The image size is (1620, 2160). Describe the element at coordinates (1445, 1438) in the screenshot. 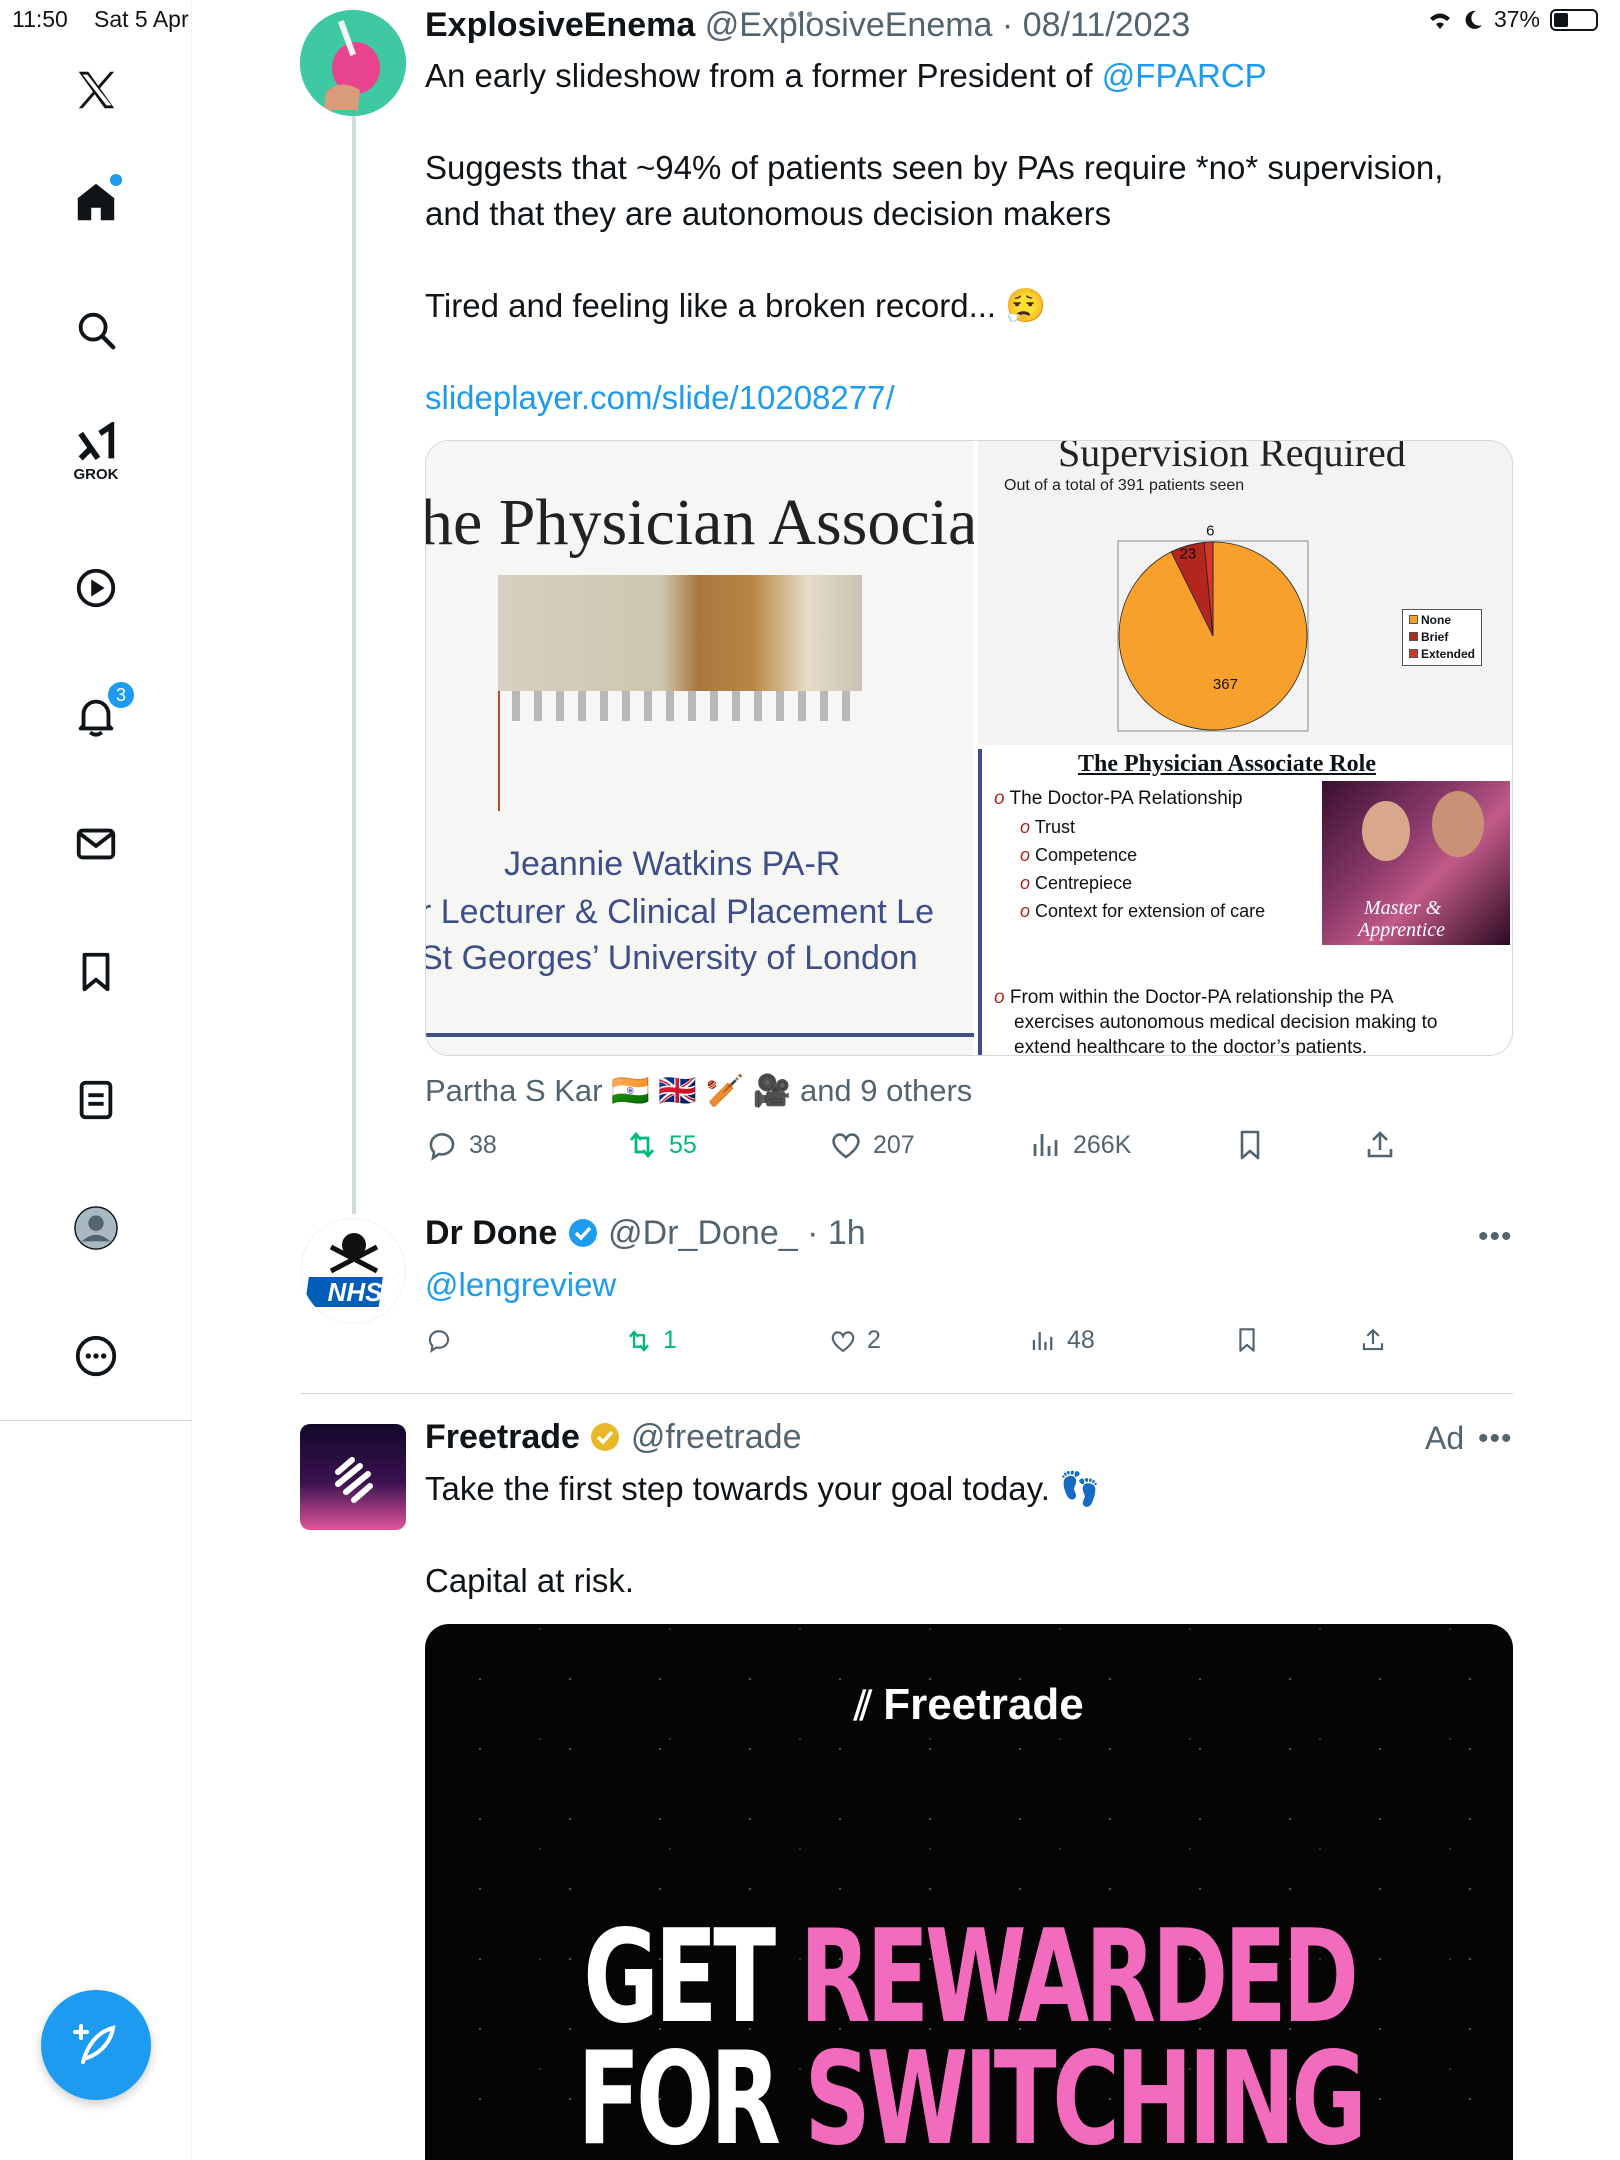

I see `ad-label: Ad` at that location.